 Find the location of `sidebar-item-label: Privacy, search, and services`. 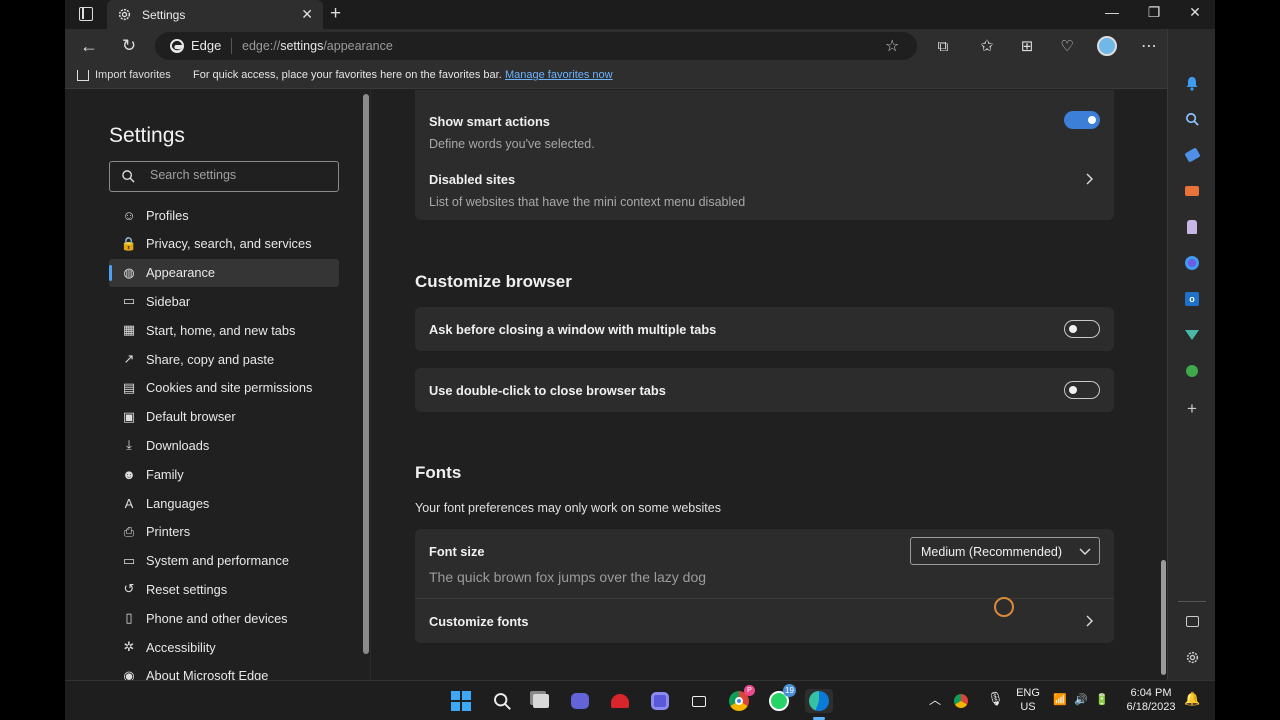

sidebar-item-label: Privacy, search, and services is located at coordinates (229, 244).